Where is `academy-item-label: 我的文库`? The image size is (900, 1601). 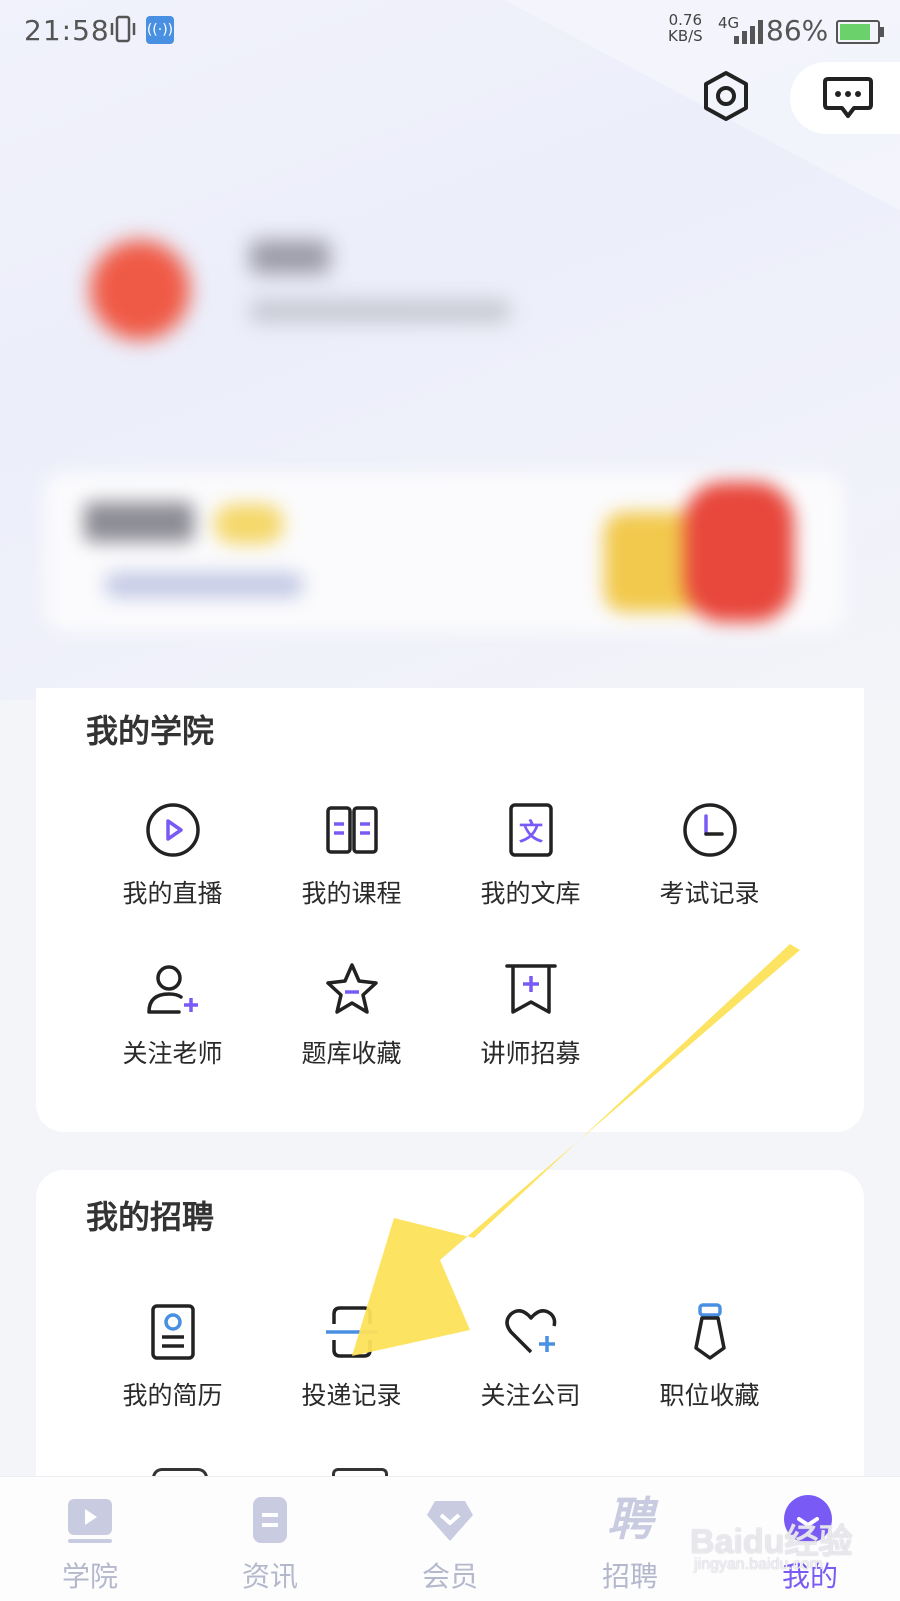 academy-item-label: 我的文库 is located at coordinates (530, 893).